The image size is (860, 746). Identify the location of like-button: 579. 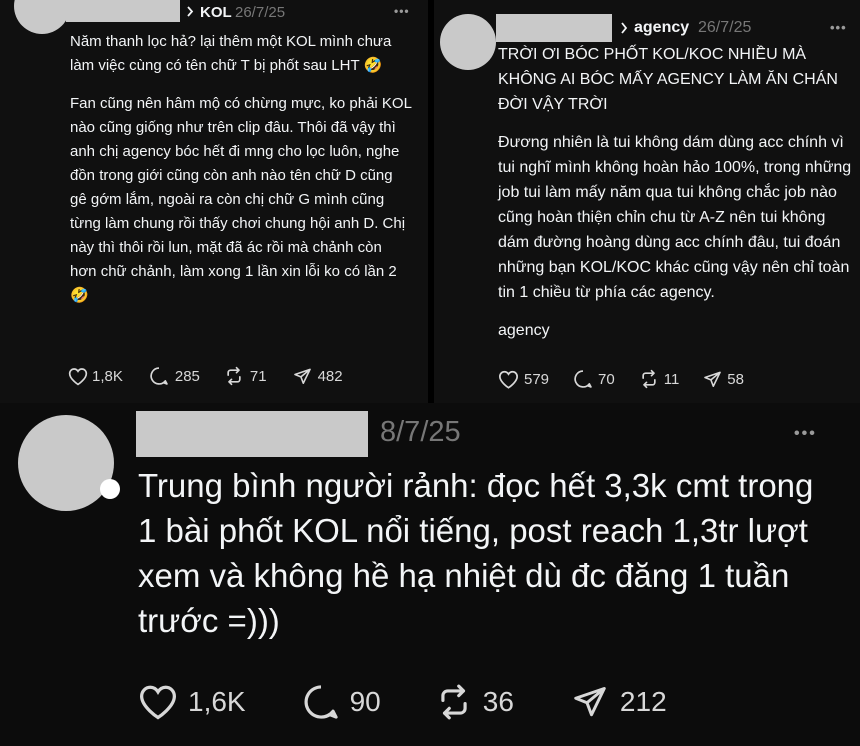
(523, 379).